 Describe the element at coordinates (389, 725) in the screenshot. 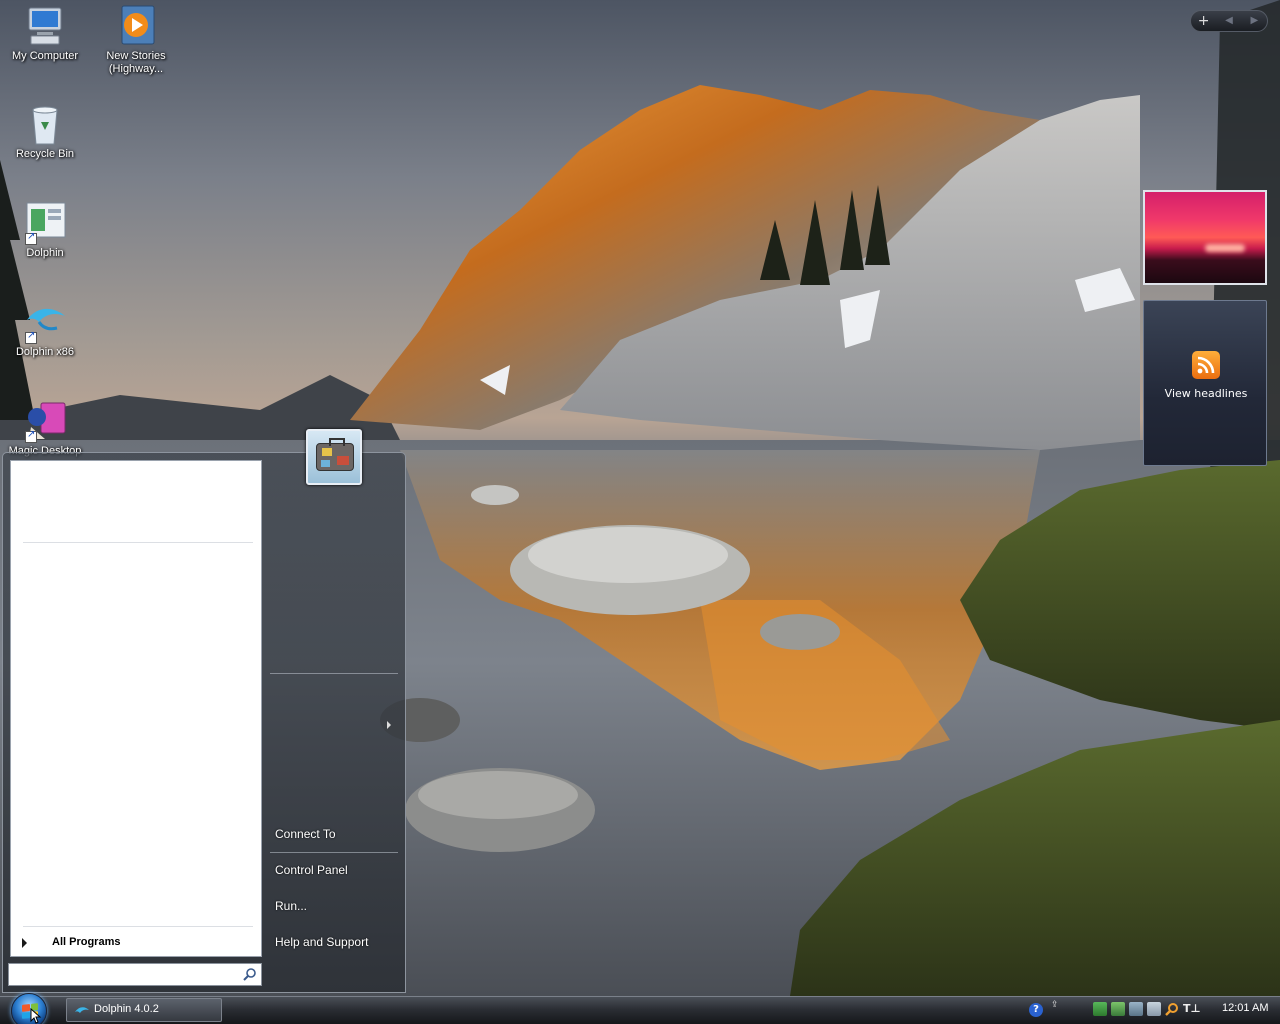

I see `submenu-arrow-icon` at that location.